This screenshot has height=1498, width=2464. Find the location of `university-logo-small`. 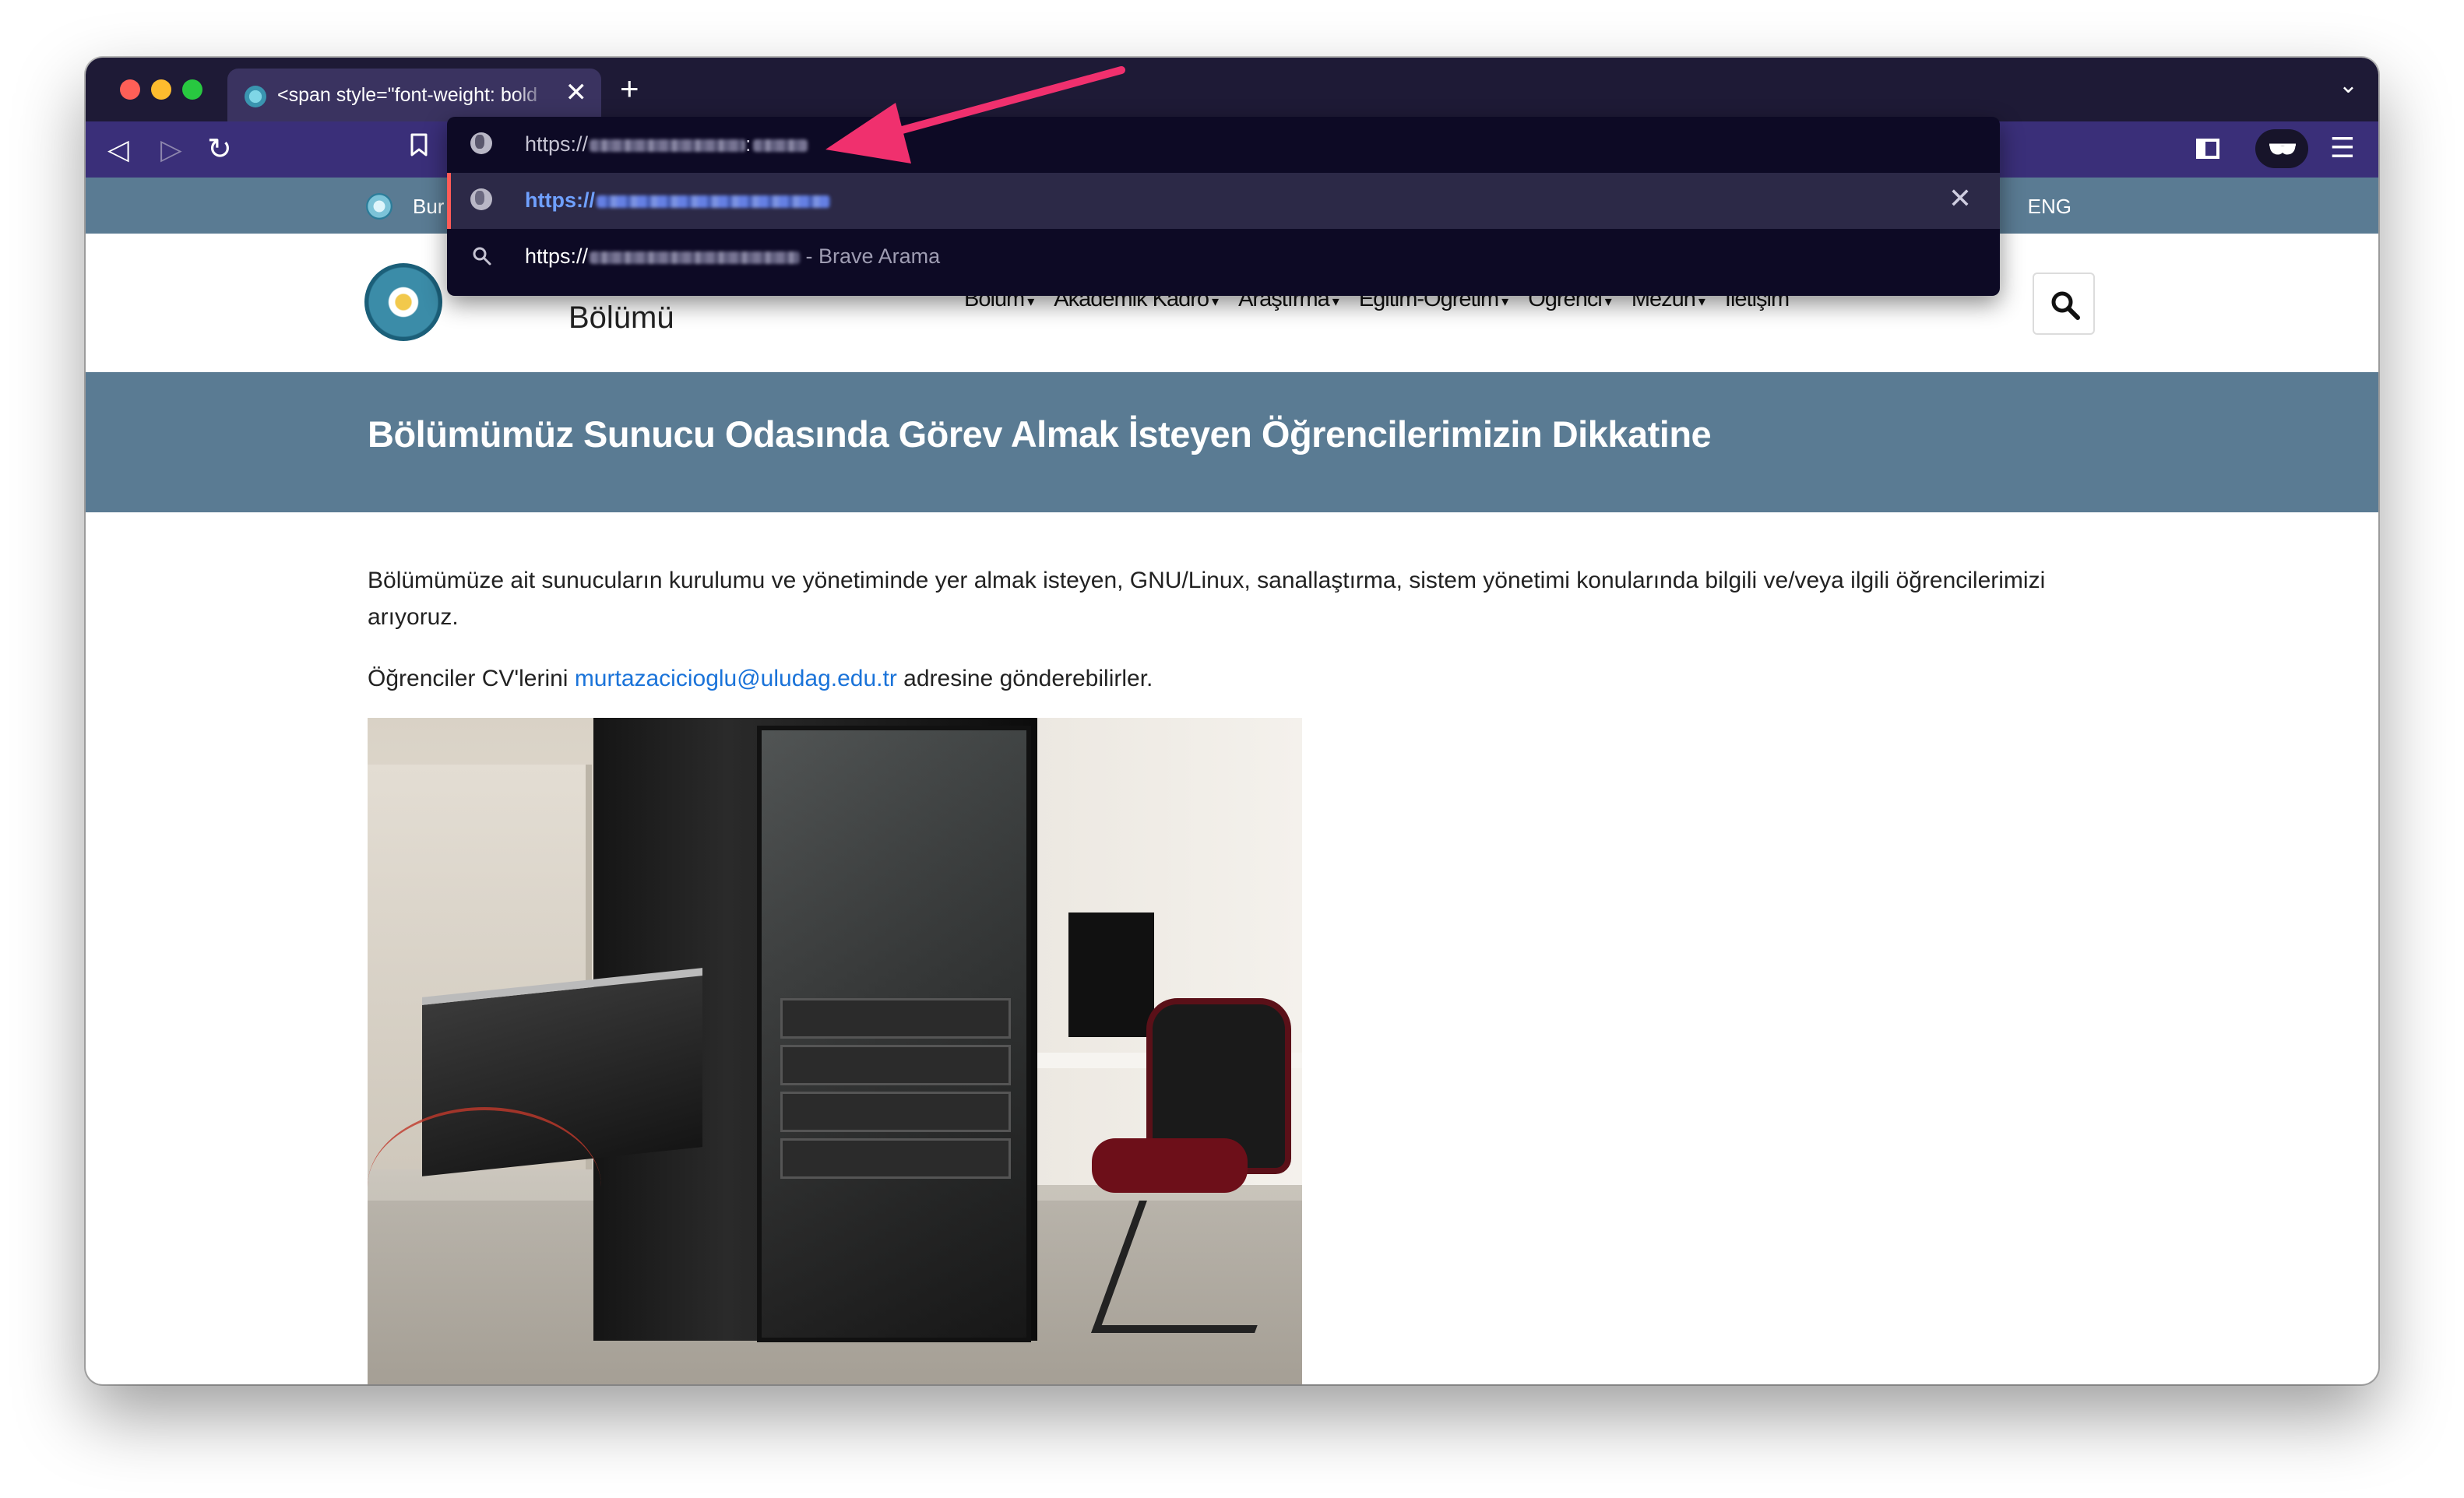

university-logo-small is located at coordinates (379, 206).